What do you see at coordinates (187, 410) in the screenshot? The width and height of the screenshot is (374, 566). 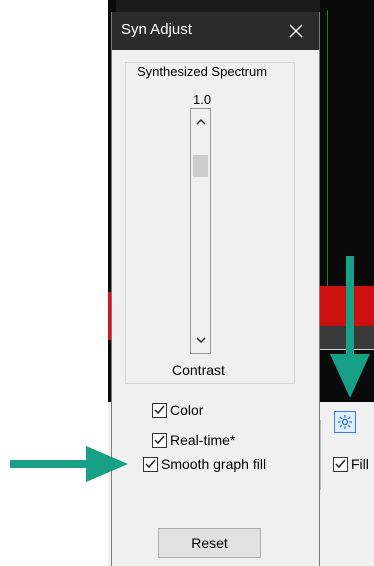 I see `color-label: Color` at bounding box center [187, 410].